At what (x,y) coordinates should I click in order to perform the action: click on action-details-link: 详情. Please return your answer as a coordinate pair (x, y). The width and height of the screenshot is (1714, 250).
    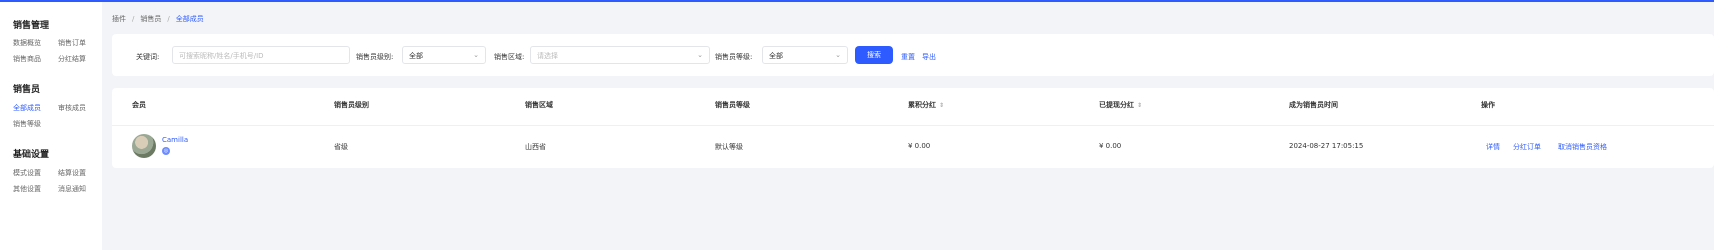
    Looking at the image, I should click on (1493, 147).